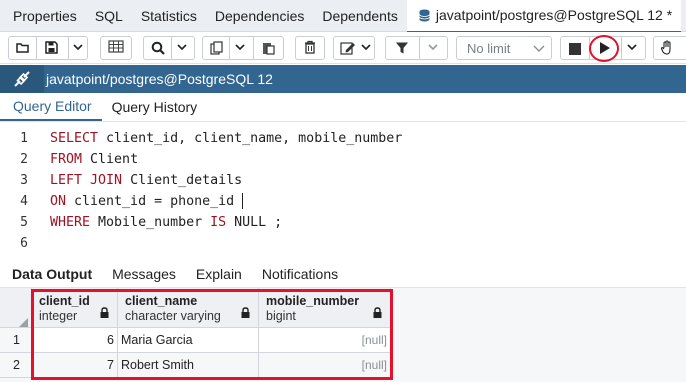 This screenshot has height=382, width=686. I want to click on sql-keyword: IS, so click(218, 222).